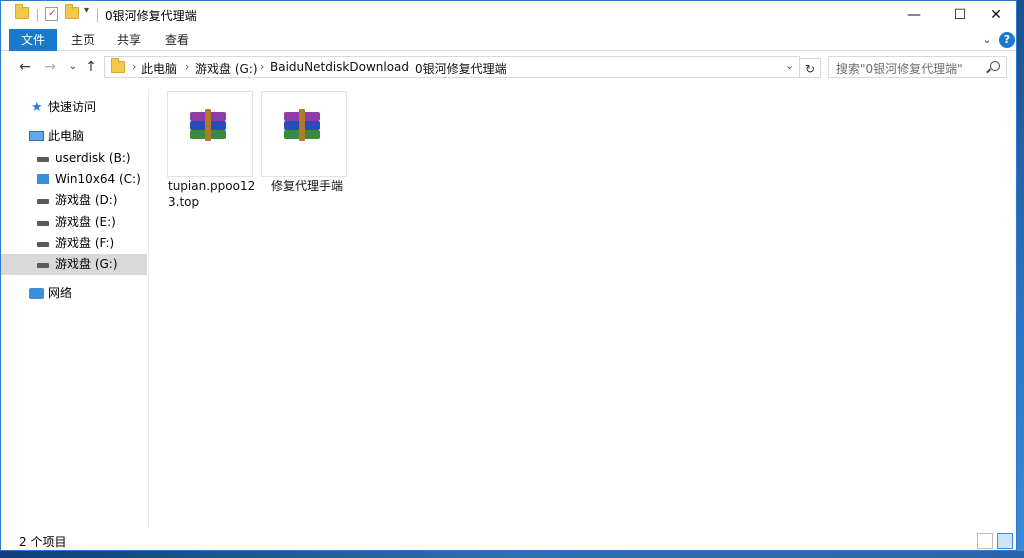  Describe the element at coordinates (899, 68) in the screenshot. I see `search-input: 搜索"0银河修复代理端"` at that location.